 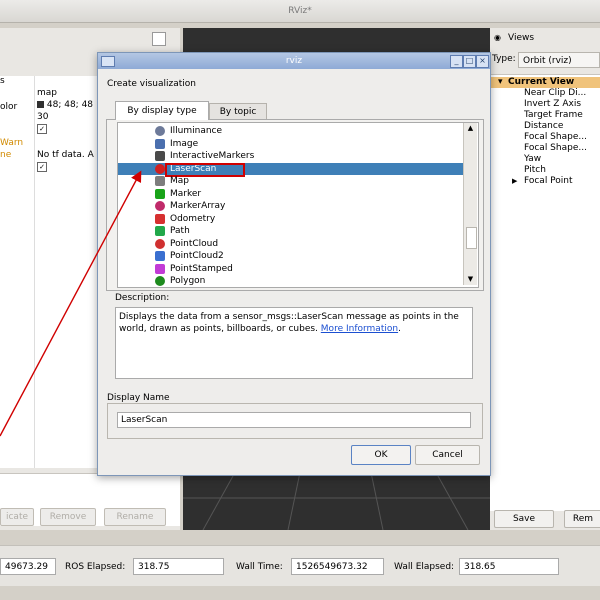 What do you see at coordinates (135, 517) in the screenshot?
I see `rename-button: Rename` at bounding box center [135, 517].